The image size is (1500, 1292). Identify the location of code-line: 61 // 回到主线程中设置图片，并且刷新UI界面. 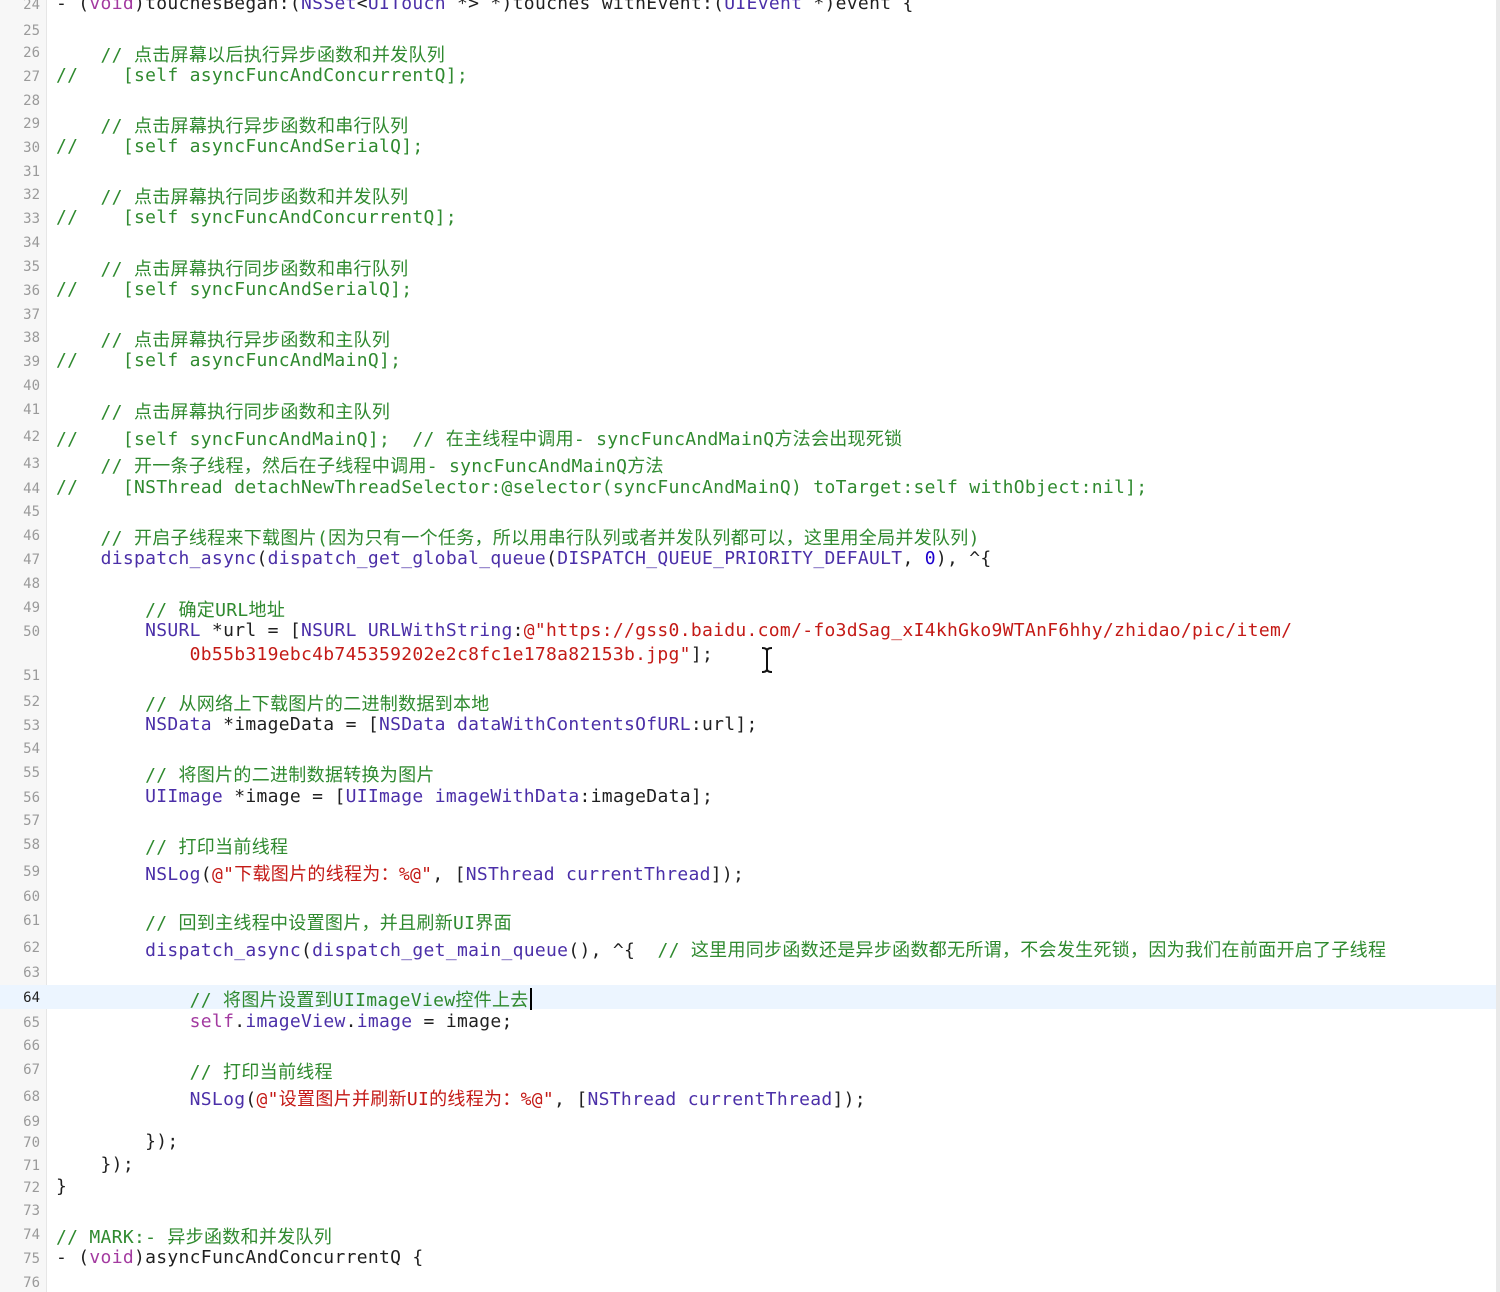
(748, 921).